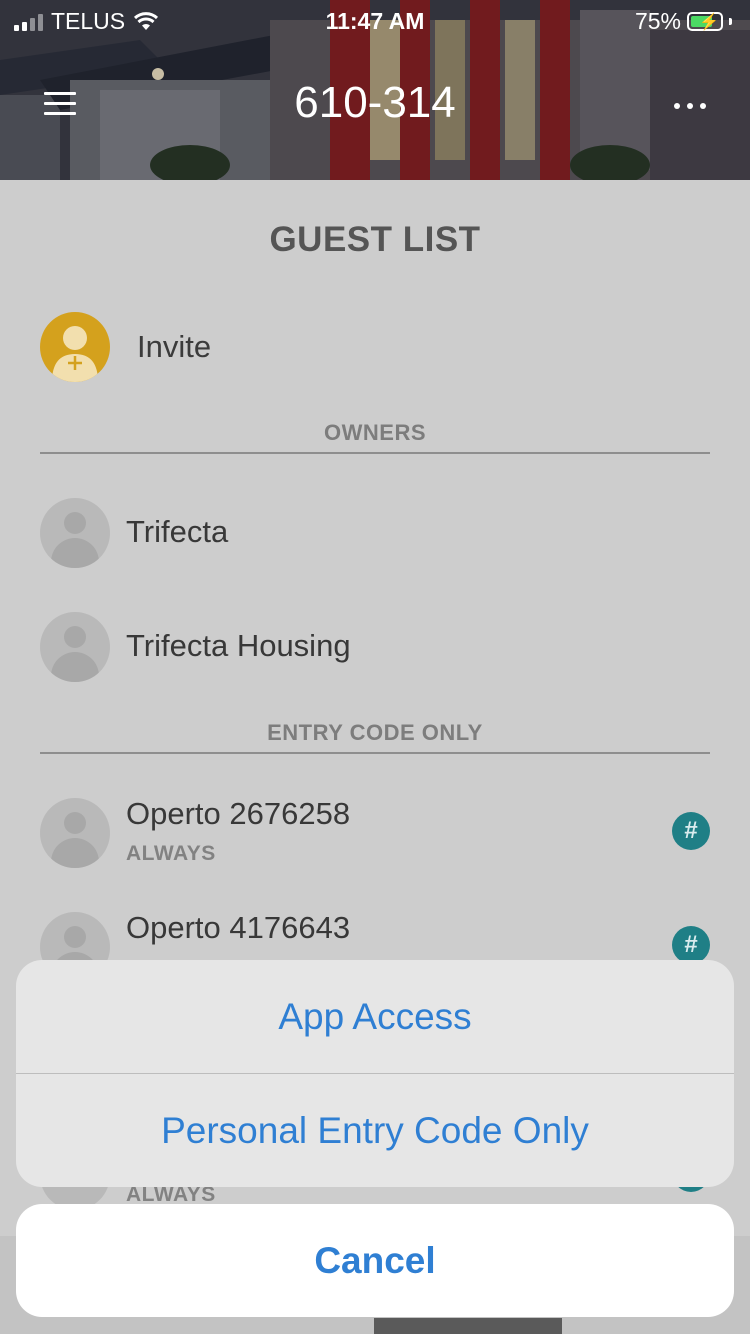 This screenshot has width=750, height=1334. What do you see at coordinates (375, 832) in the screenshot?
I see `list-item: Operto 2676258 ALWAYS #` at bounding box center [375, 832].